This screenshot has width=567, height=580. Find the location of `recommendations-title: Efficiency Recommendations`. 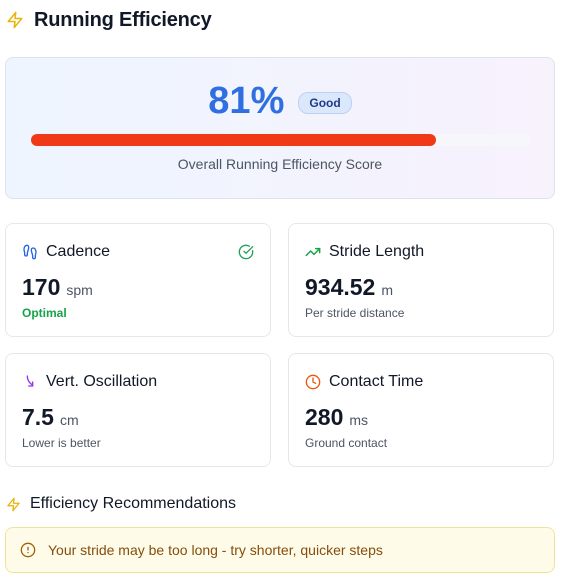

recommendations-title: Efficiency Recommendations is located at coordinates (133, 503).